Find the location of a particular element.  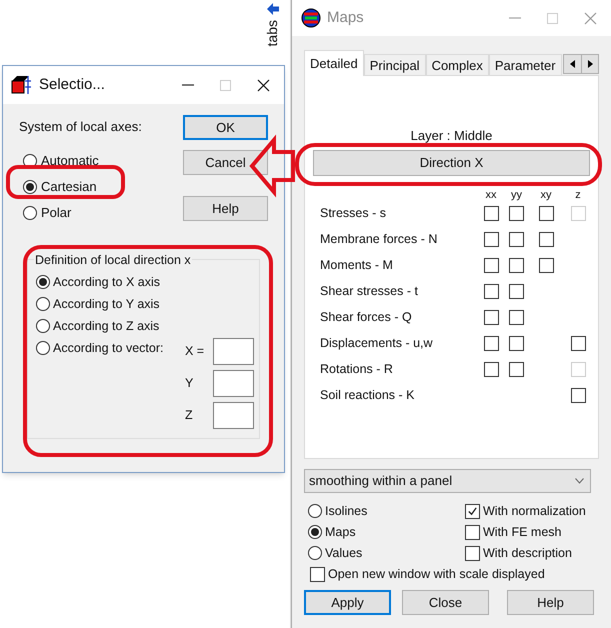

column-header: xy is located at coordinates (546, 194).